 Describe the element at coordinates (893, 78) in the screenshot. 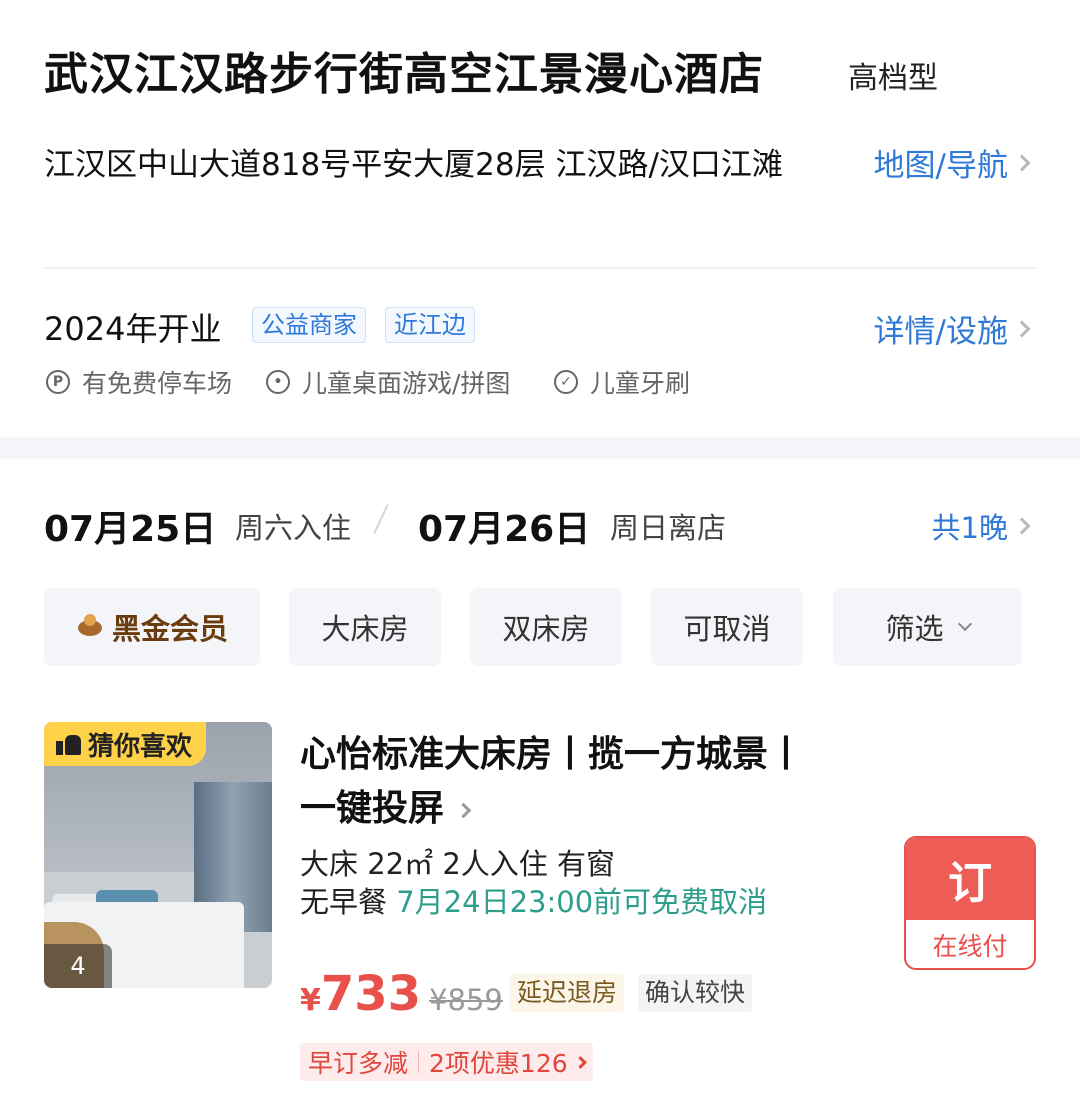

I see `hotel-grade: 高档型` at that location.